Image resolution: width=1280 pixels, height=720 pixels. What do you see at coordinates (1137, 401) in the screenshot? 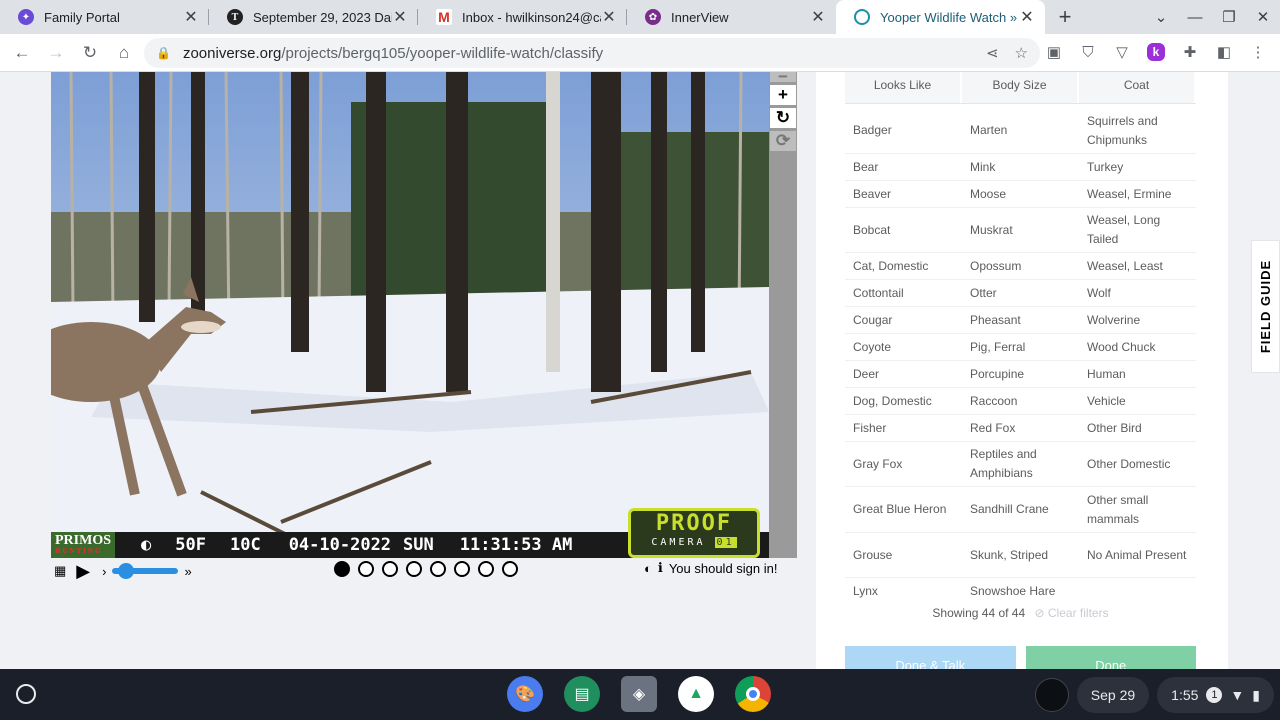
I see `species-vehicle: Vehicle` at bounding box center [1137, 401].